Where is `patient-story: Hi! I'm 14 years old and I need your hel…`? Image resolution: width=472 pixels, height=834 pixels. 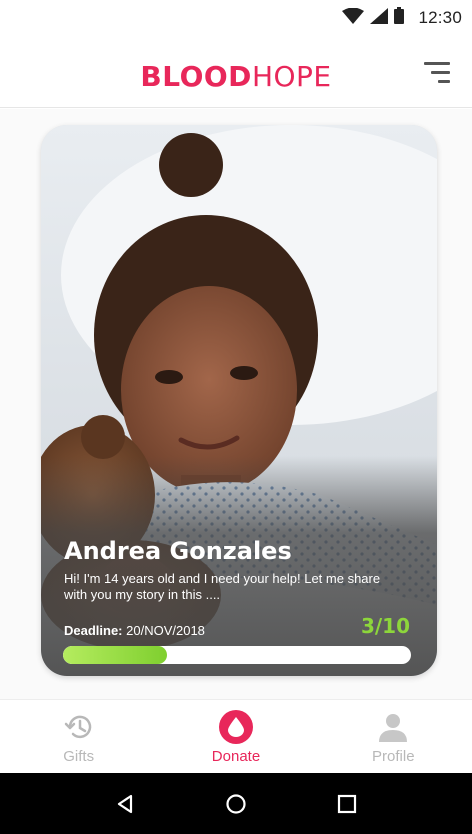
patient-story: Hi! I'm 14 years old and I need your hel… is located at coordinates (222, 586).